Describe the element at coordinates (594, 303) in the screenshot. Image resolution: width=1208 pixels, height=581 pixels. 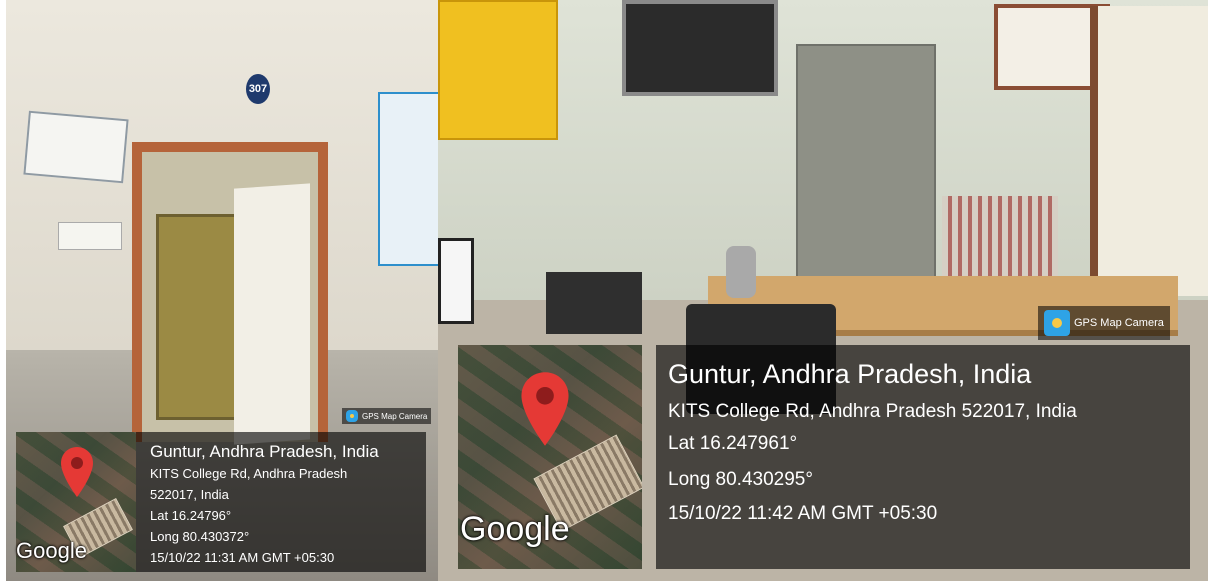
I see `printer` at that location.